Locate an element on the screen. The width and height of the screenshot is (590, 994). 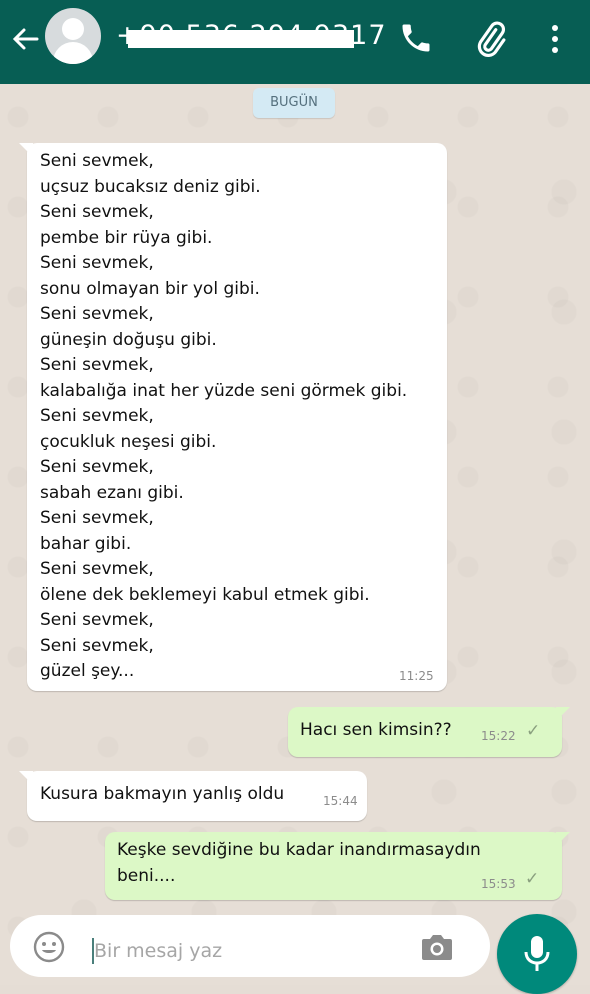
message-bubble-outgoing: Hacı sen kimsin?? 15:22 ✓ is located at coordinates (429, 732).